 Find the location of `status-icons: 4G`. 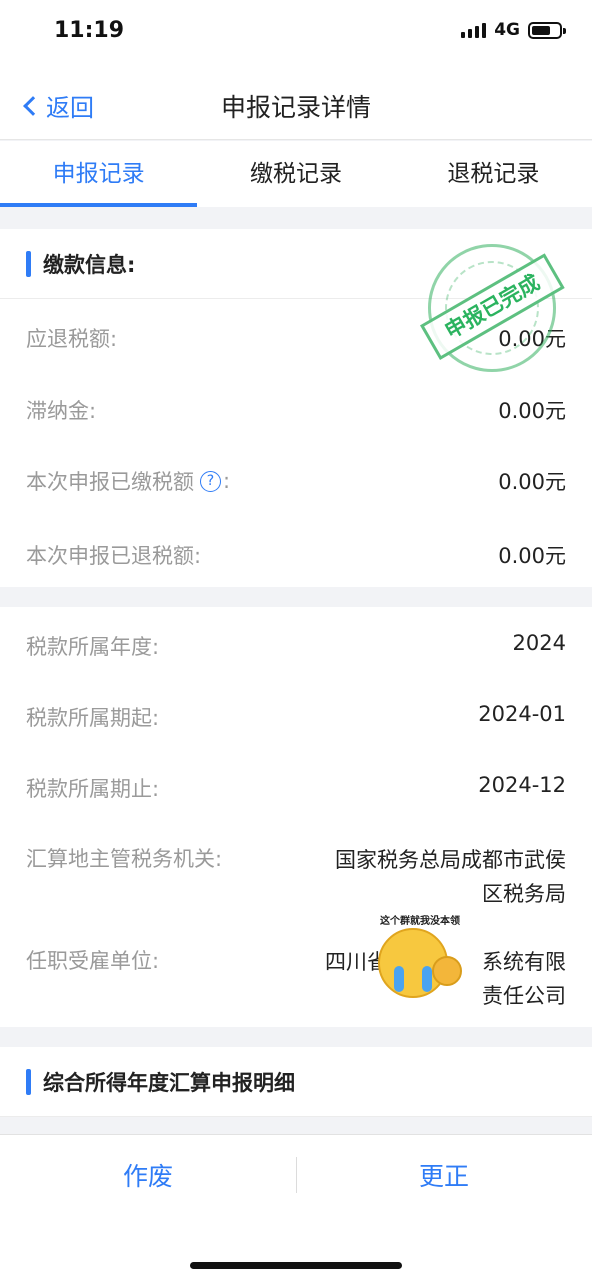

status-icons: 4G is located at coordinates (513, 30).